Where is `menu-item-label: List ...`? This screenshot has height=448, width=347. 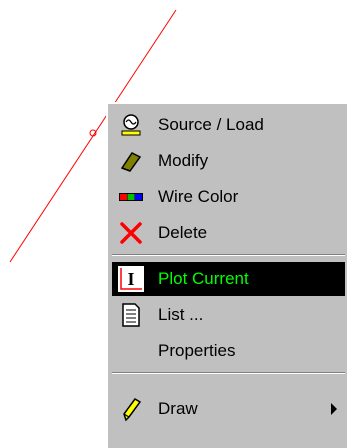 menu-item-label: List ... is located at coordinates (181, 314).